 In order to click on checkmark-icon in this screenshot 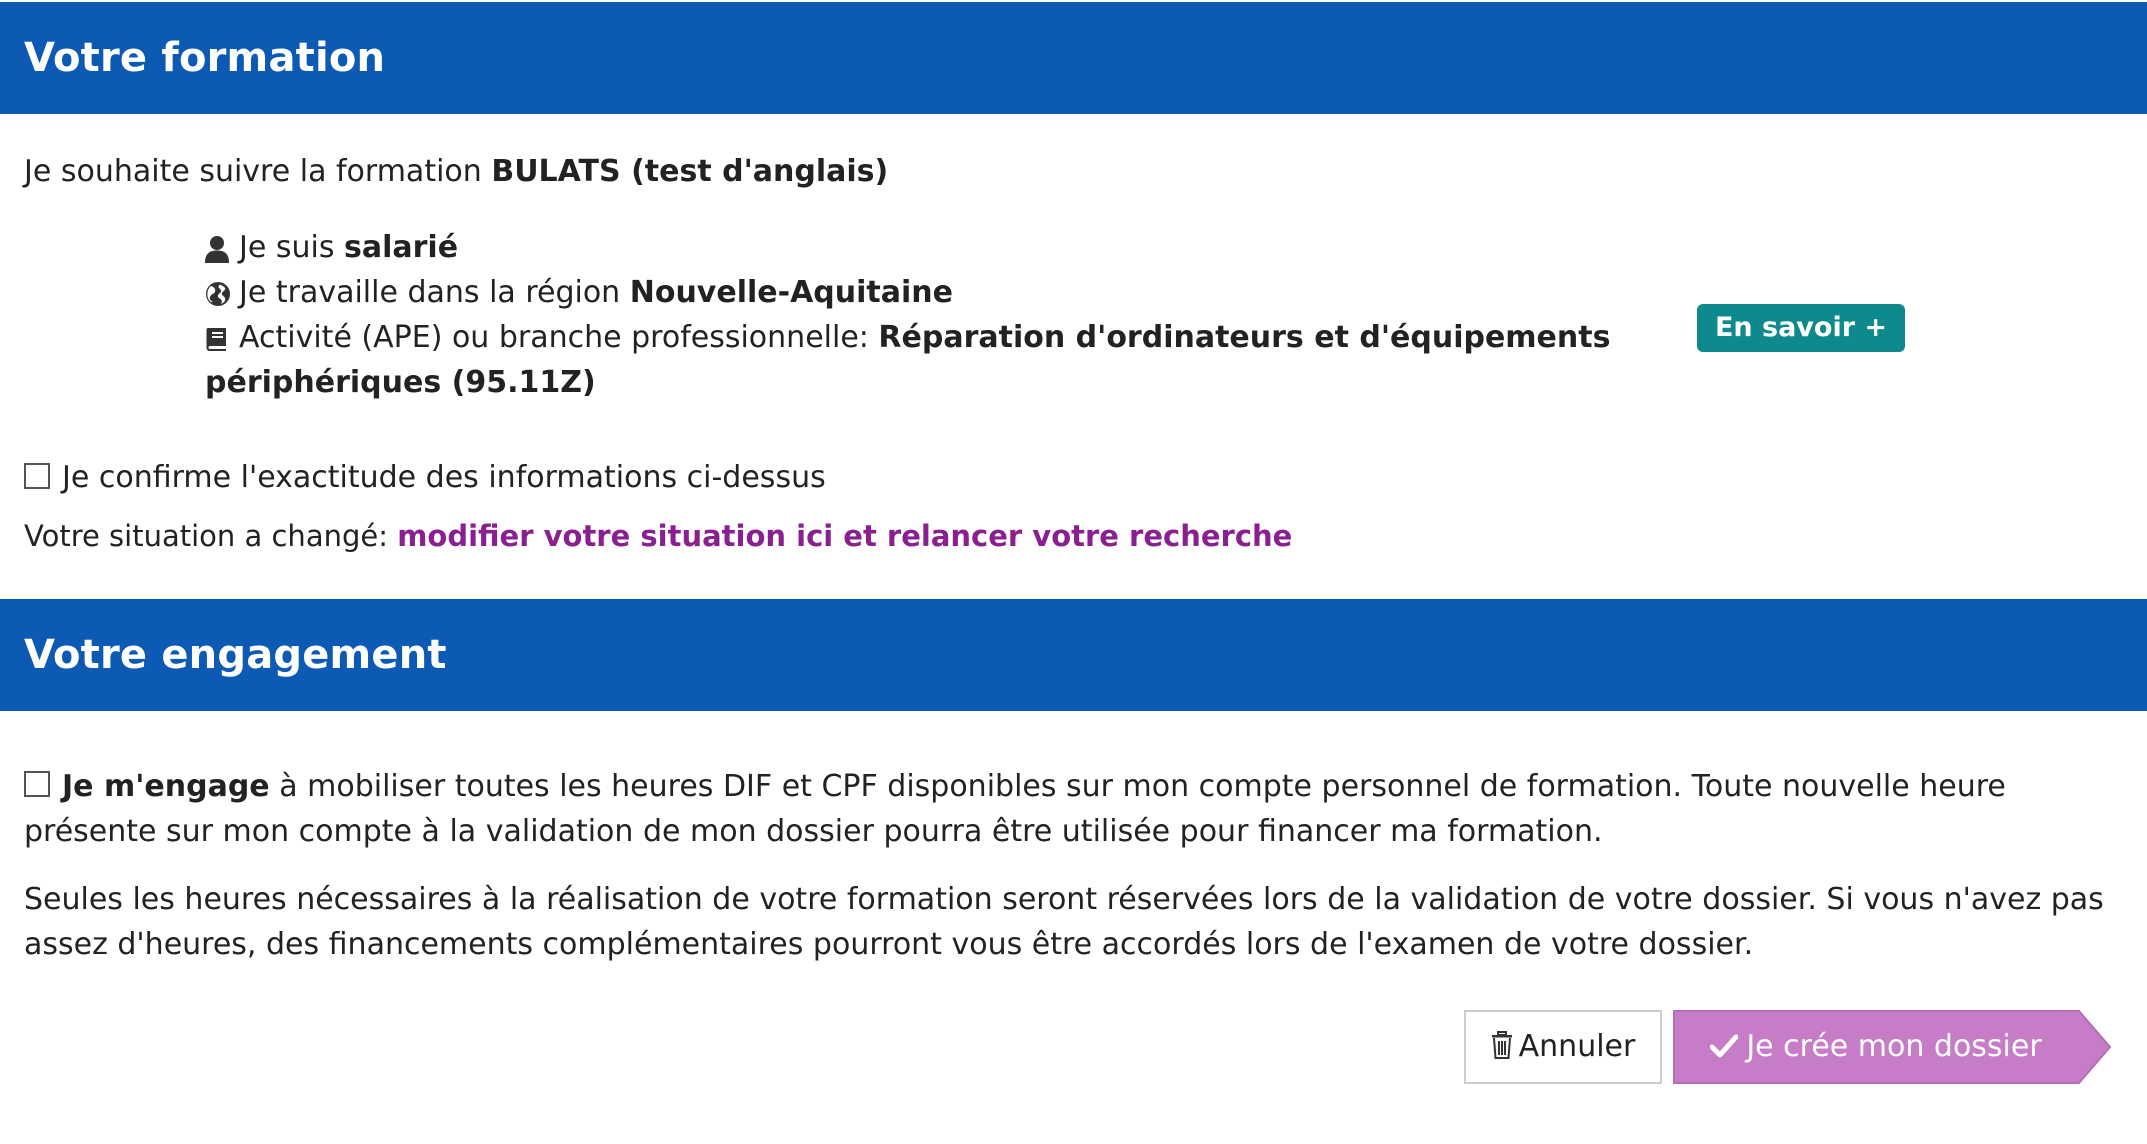, I will do `click(1724, 1049)`.